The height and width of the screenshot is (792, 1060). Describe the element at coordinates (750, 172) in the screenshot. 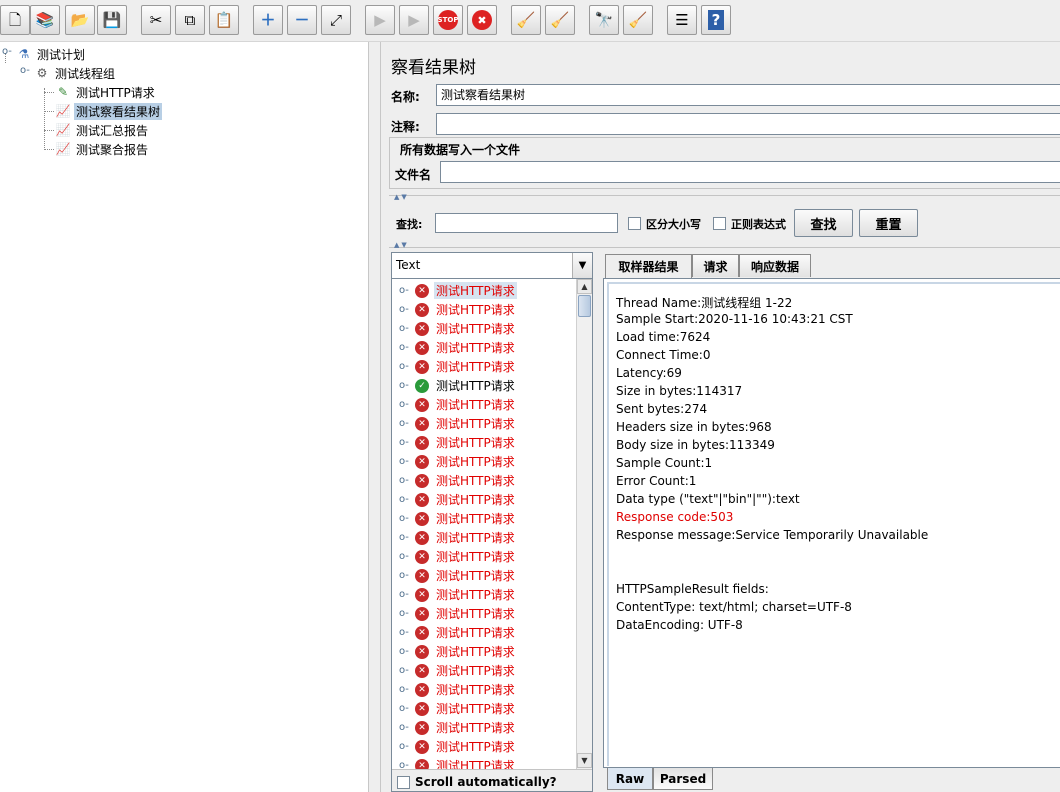

I see `filename-field` at that location.